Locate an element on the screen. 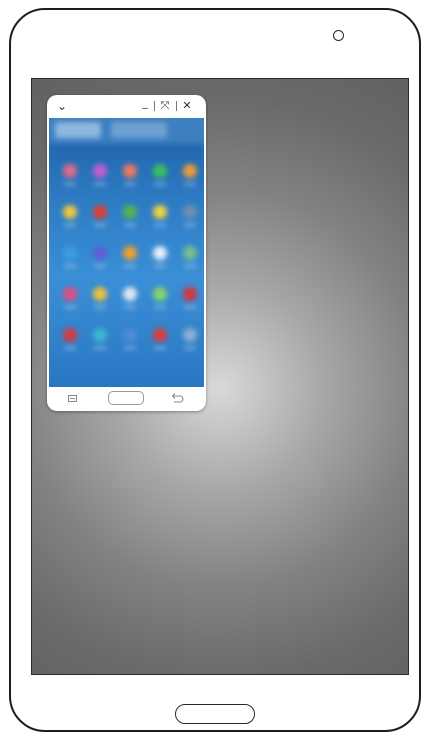 The image size is (430, 740). chevron-down-icon: ⌄ is located at coordinates (62, 106).